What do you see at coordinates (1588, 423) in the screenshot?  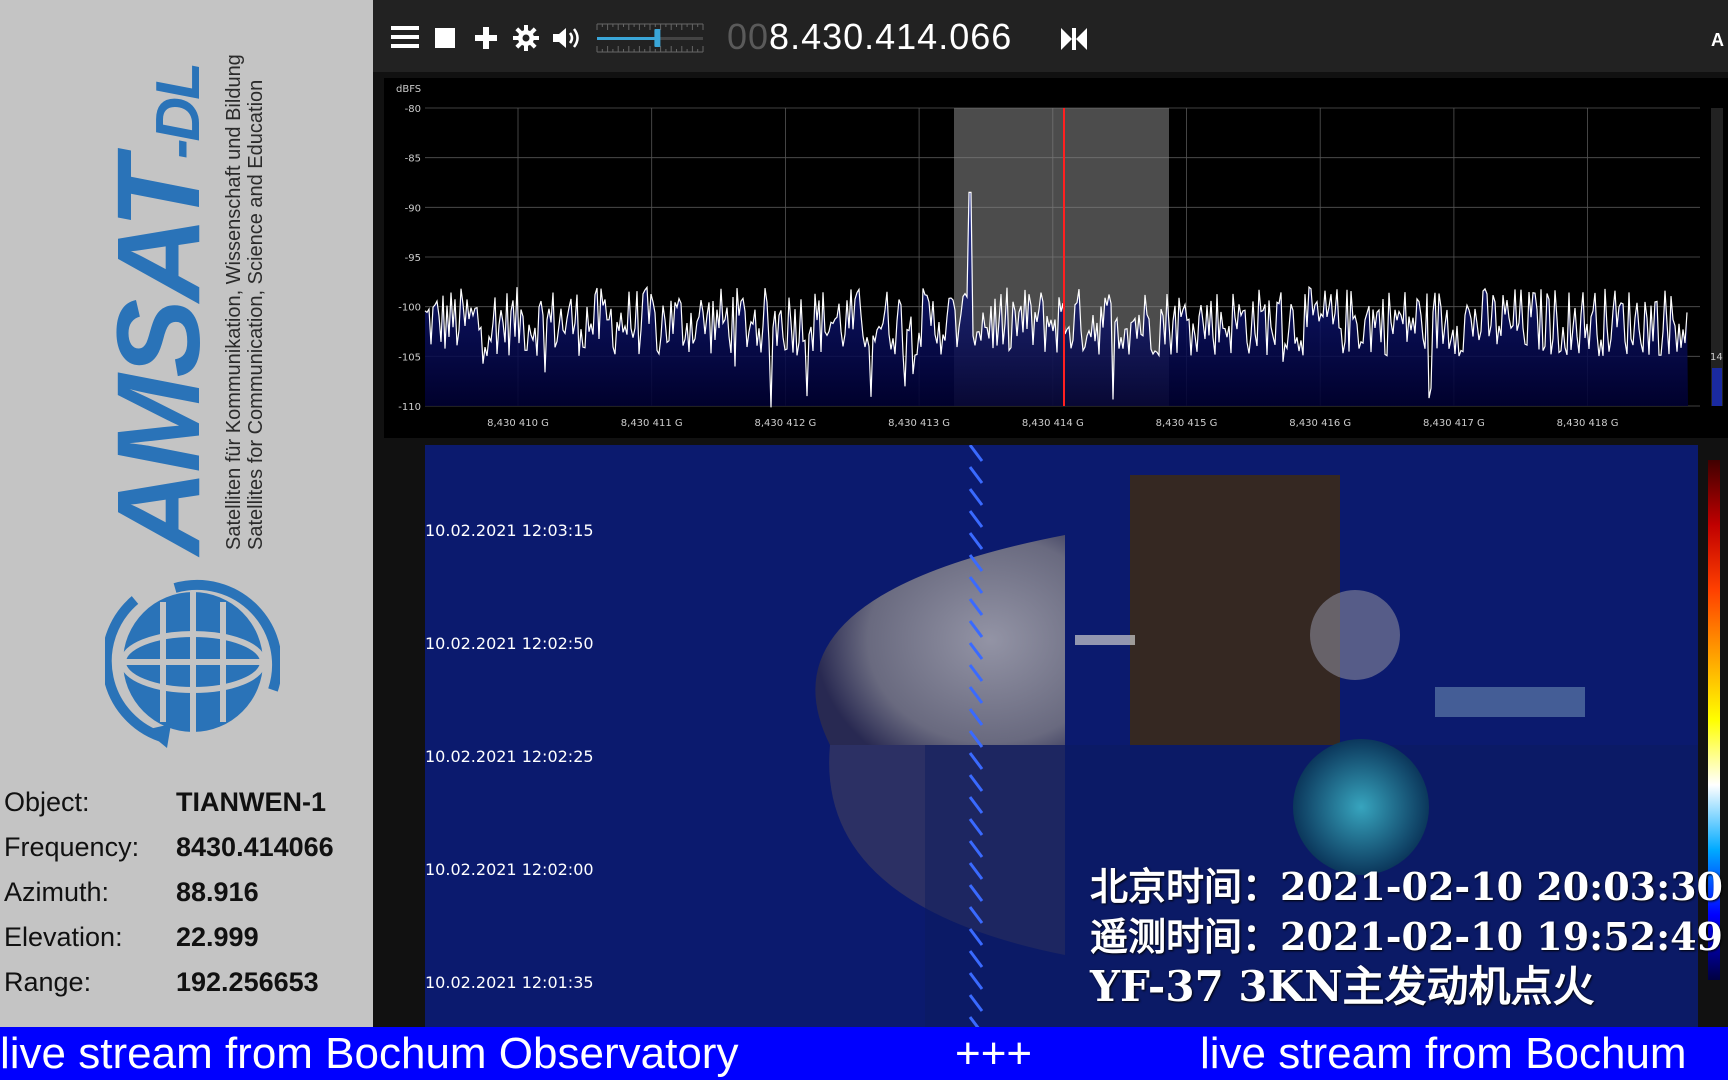 I see `spectrum-x-tick: 8,430 418 G` at bounding box center [1588, 423].